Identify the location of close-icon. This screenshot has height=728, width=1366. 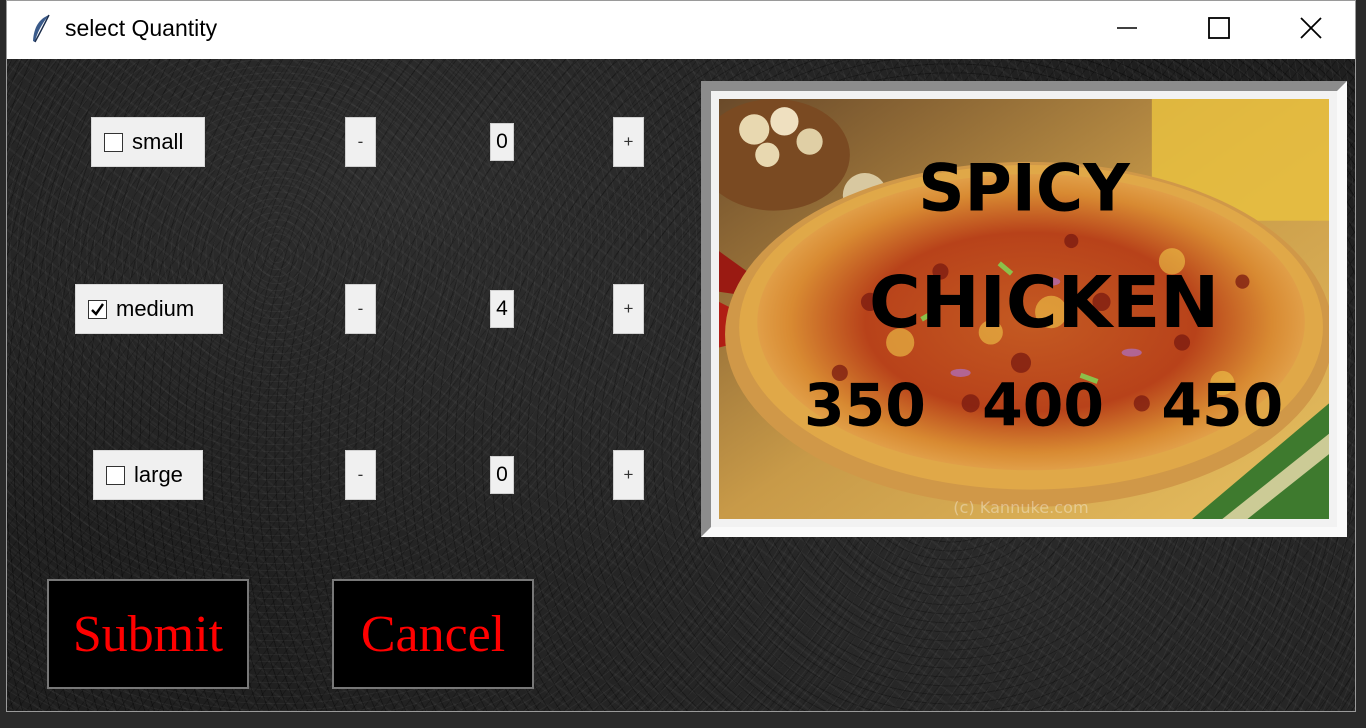
(1311, 28).